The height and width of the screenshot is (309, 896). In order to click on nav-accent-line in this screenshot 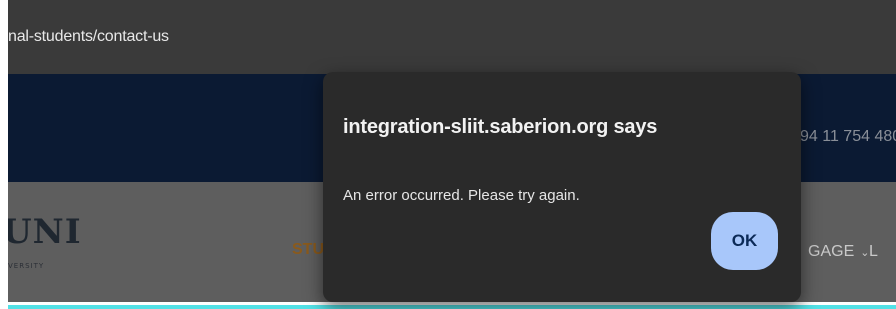, I will do `click(448, 307)`.